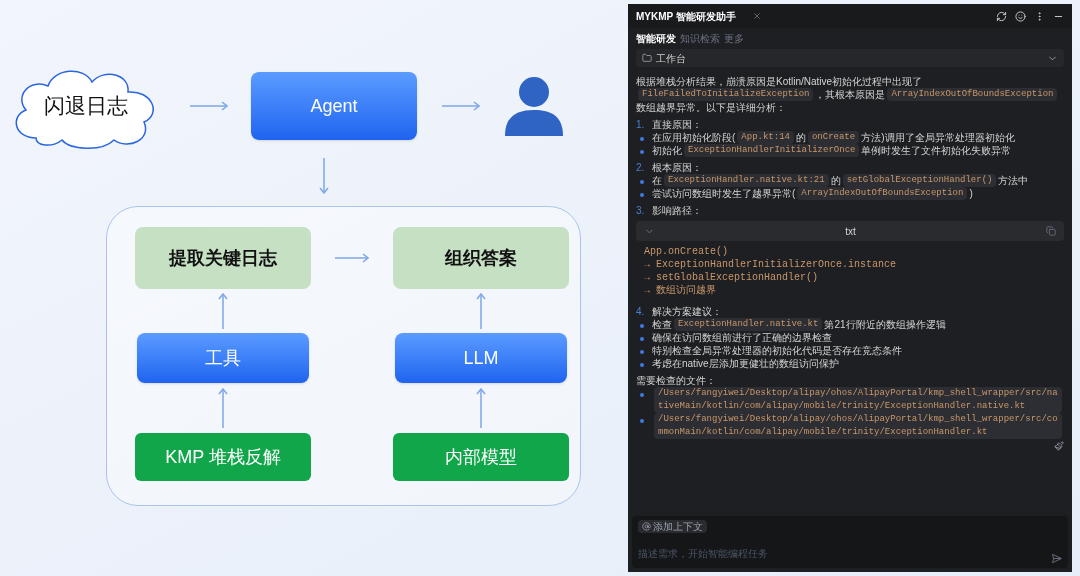  I want to click on tab: 智能研发, so click(656, 38).